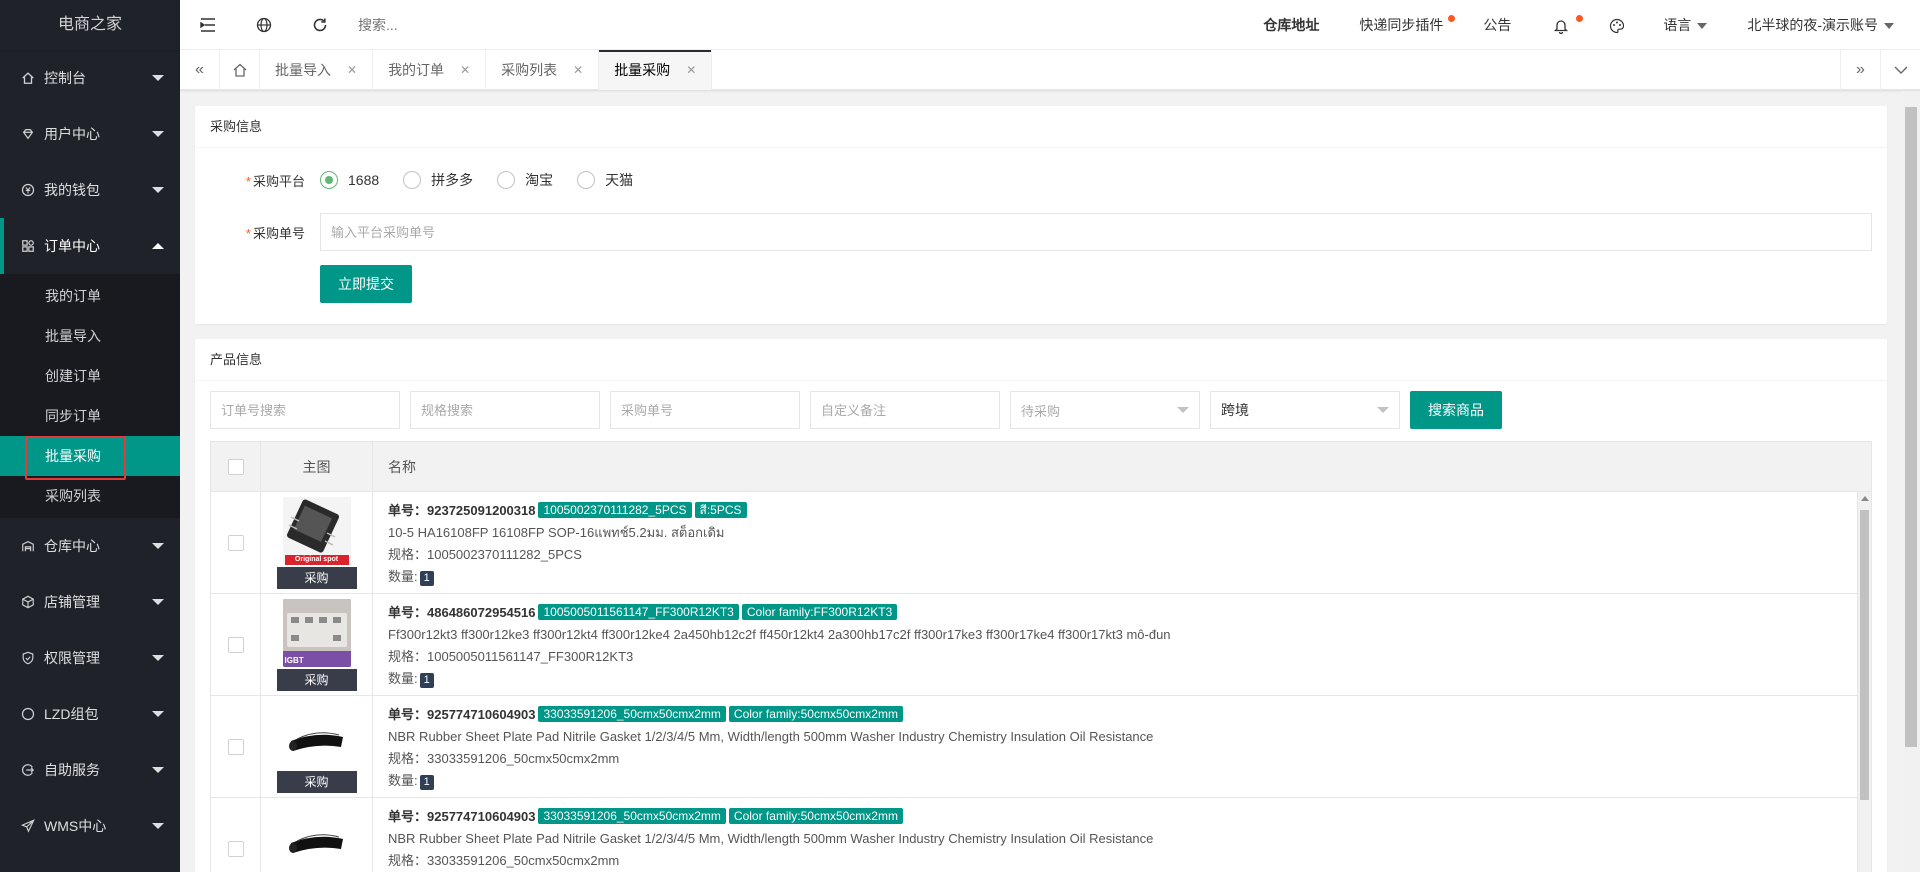  I want to click on tab-label: 批量采购, so click(642, 70).